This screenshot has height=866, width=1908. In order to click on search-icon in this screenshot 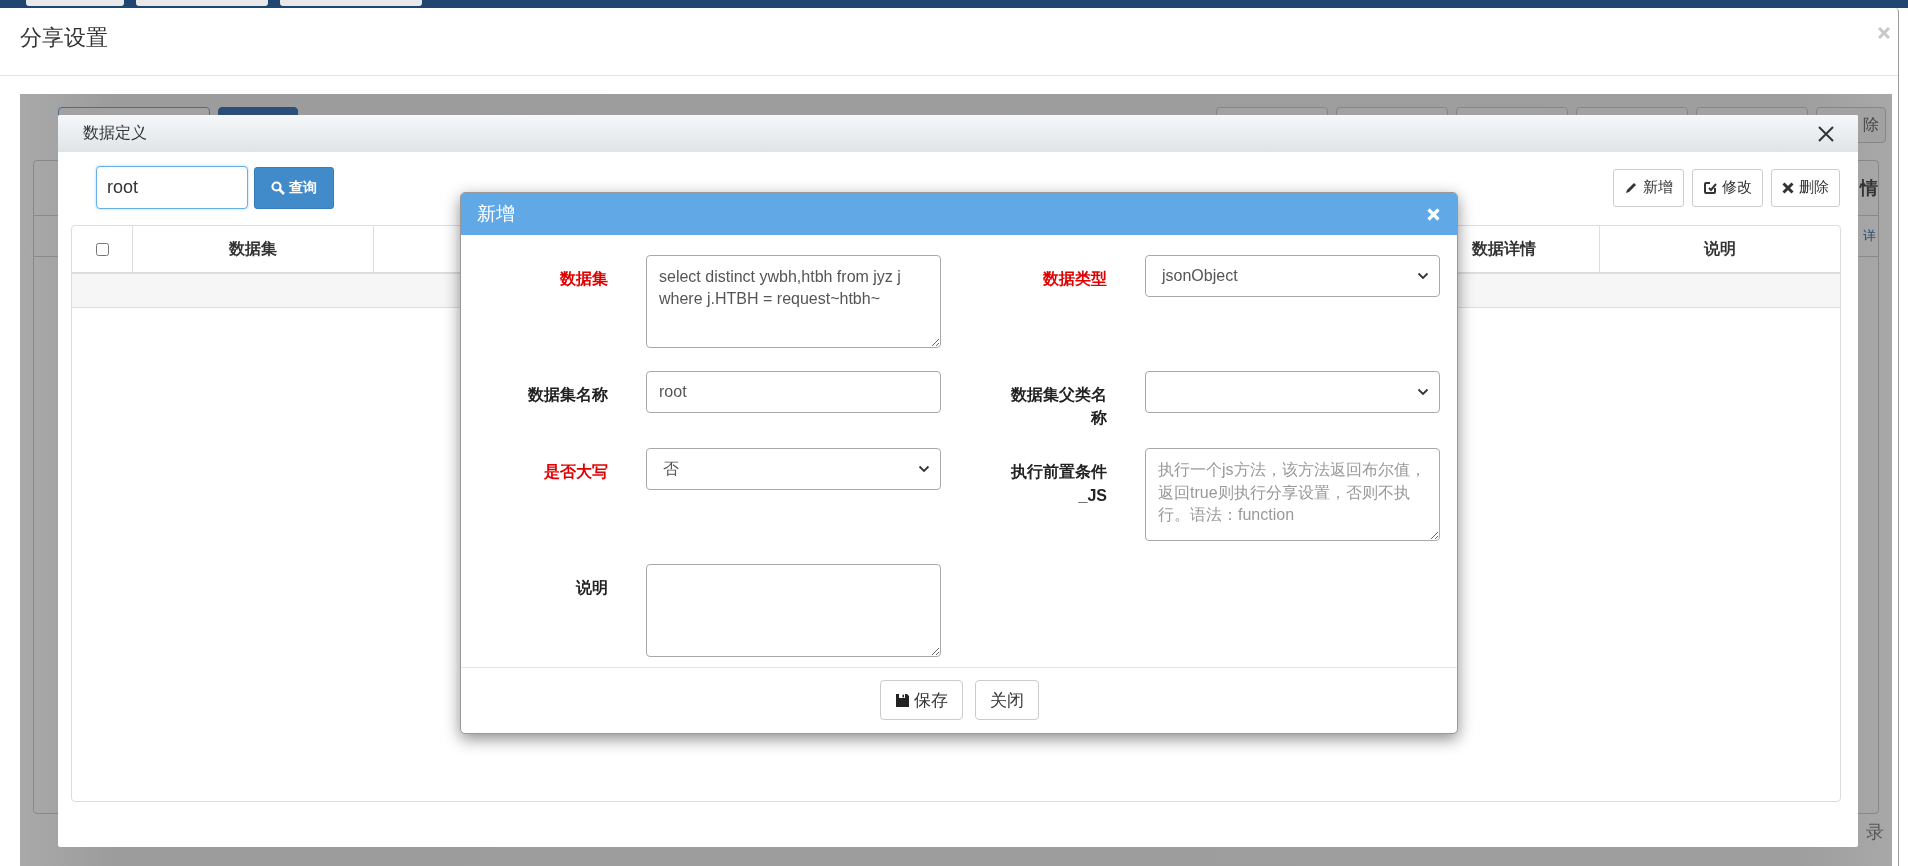, I will do `click(278, 187)`.